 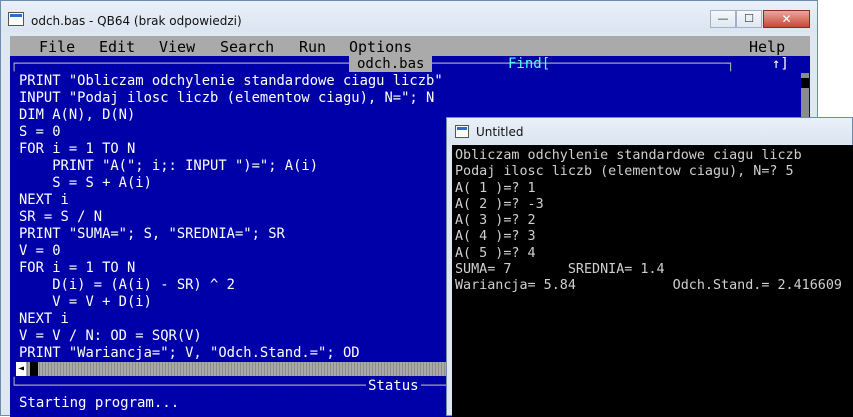 What do you see at coordinates (117, 47) in the screenshot?
I see `menu-edit: Edit` at bounding box center [117, 47].